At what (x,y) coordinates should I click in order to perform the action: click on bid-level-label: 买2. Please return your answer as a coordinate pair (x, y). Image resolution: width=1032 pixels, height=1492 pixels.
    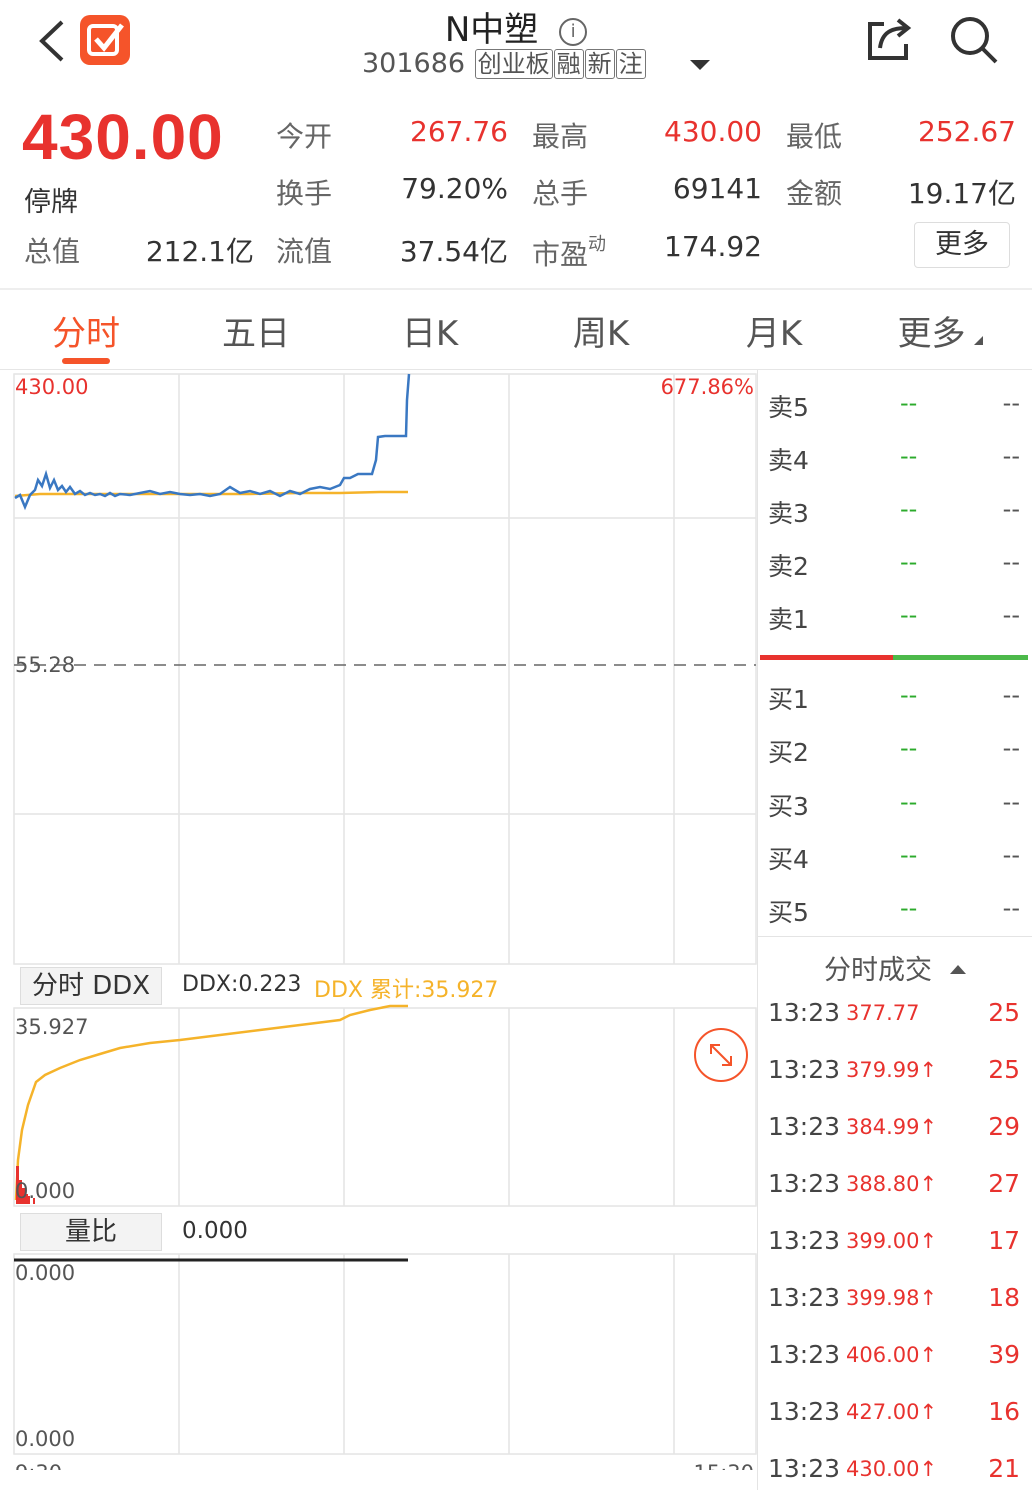
    Looking at the image, I should click on (788, 752).